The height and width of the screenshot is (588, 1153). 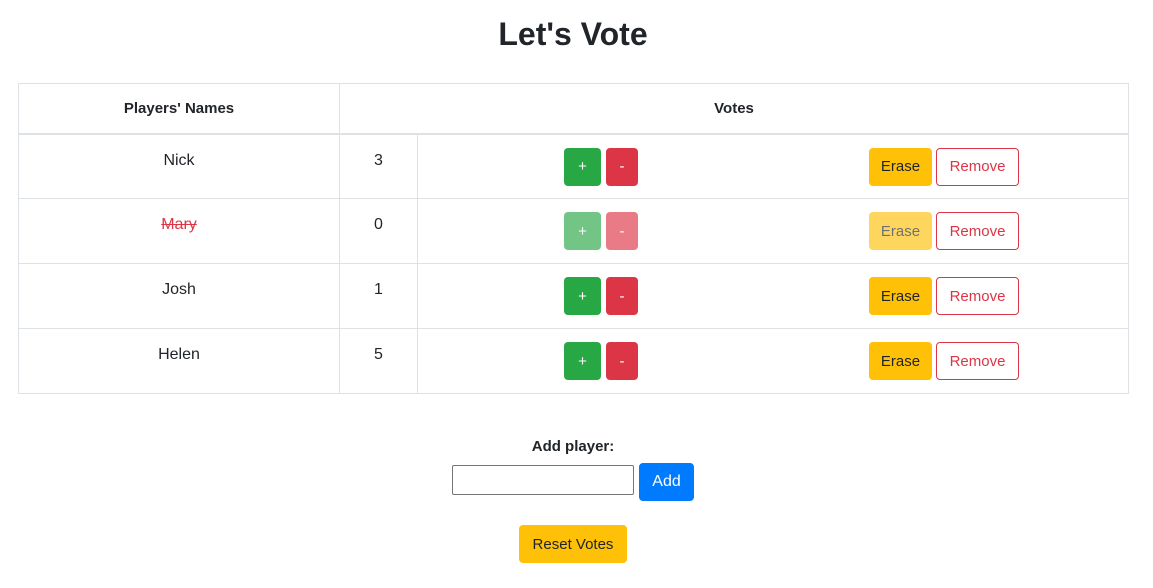 What do you see at coordinates (179, 224) in the screenshot?
I see `player-name-struck: Mary` at bounding box center [179, 224].